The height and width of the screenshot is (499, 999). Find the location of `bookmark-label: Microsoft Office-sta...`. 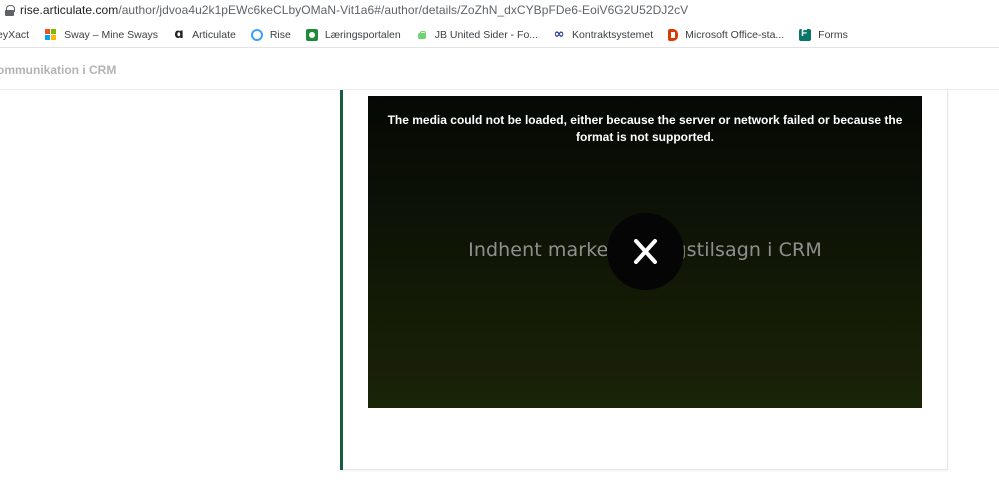

bookmark-label: Microsoft Office-sta... is located at coordinates (735, 34).